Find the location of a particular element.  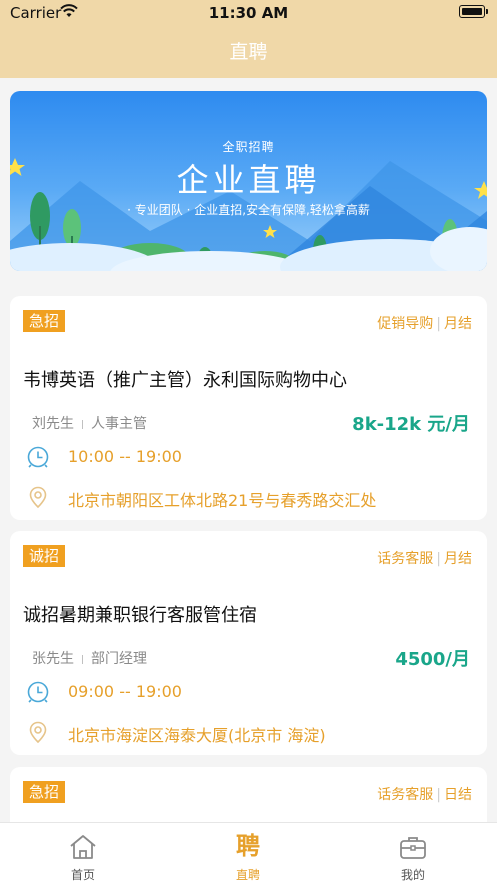

category-label: 促销导购 is located at coordinates (405, 324).